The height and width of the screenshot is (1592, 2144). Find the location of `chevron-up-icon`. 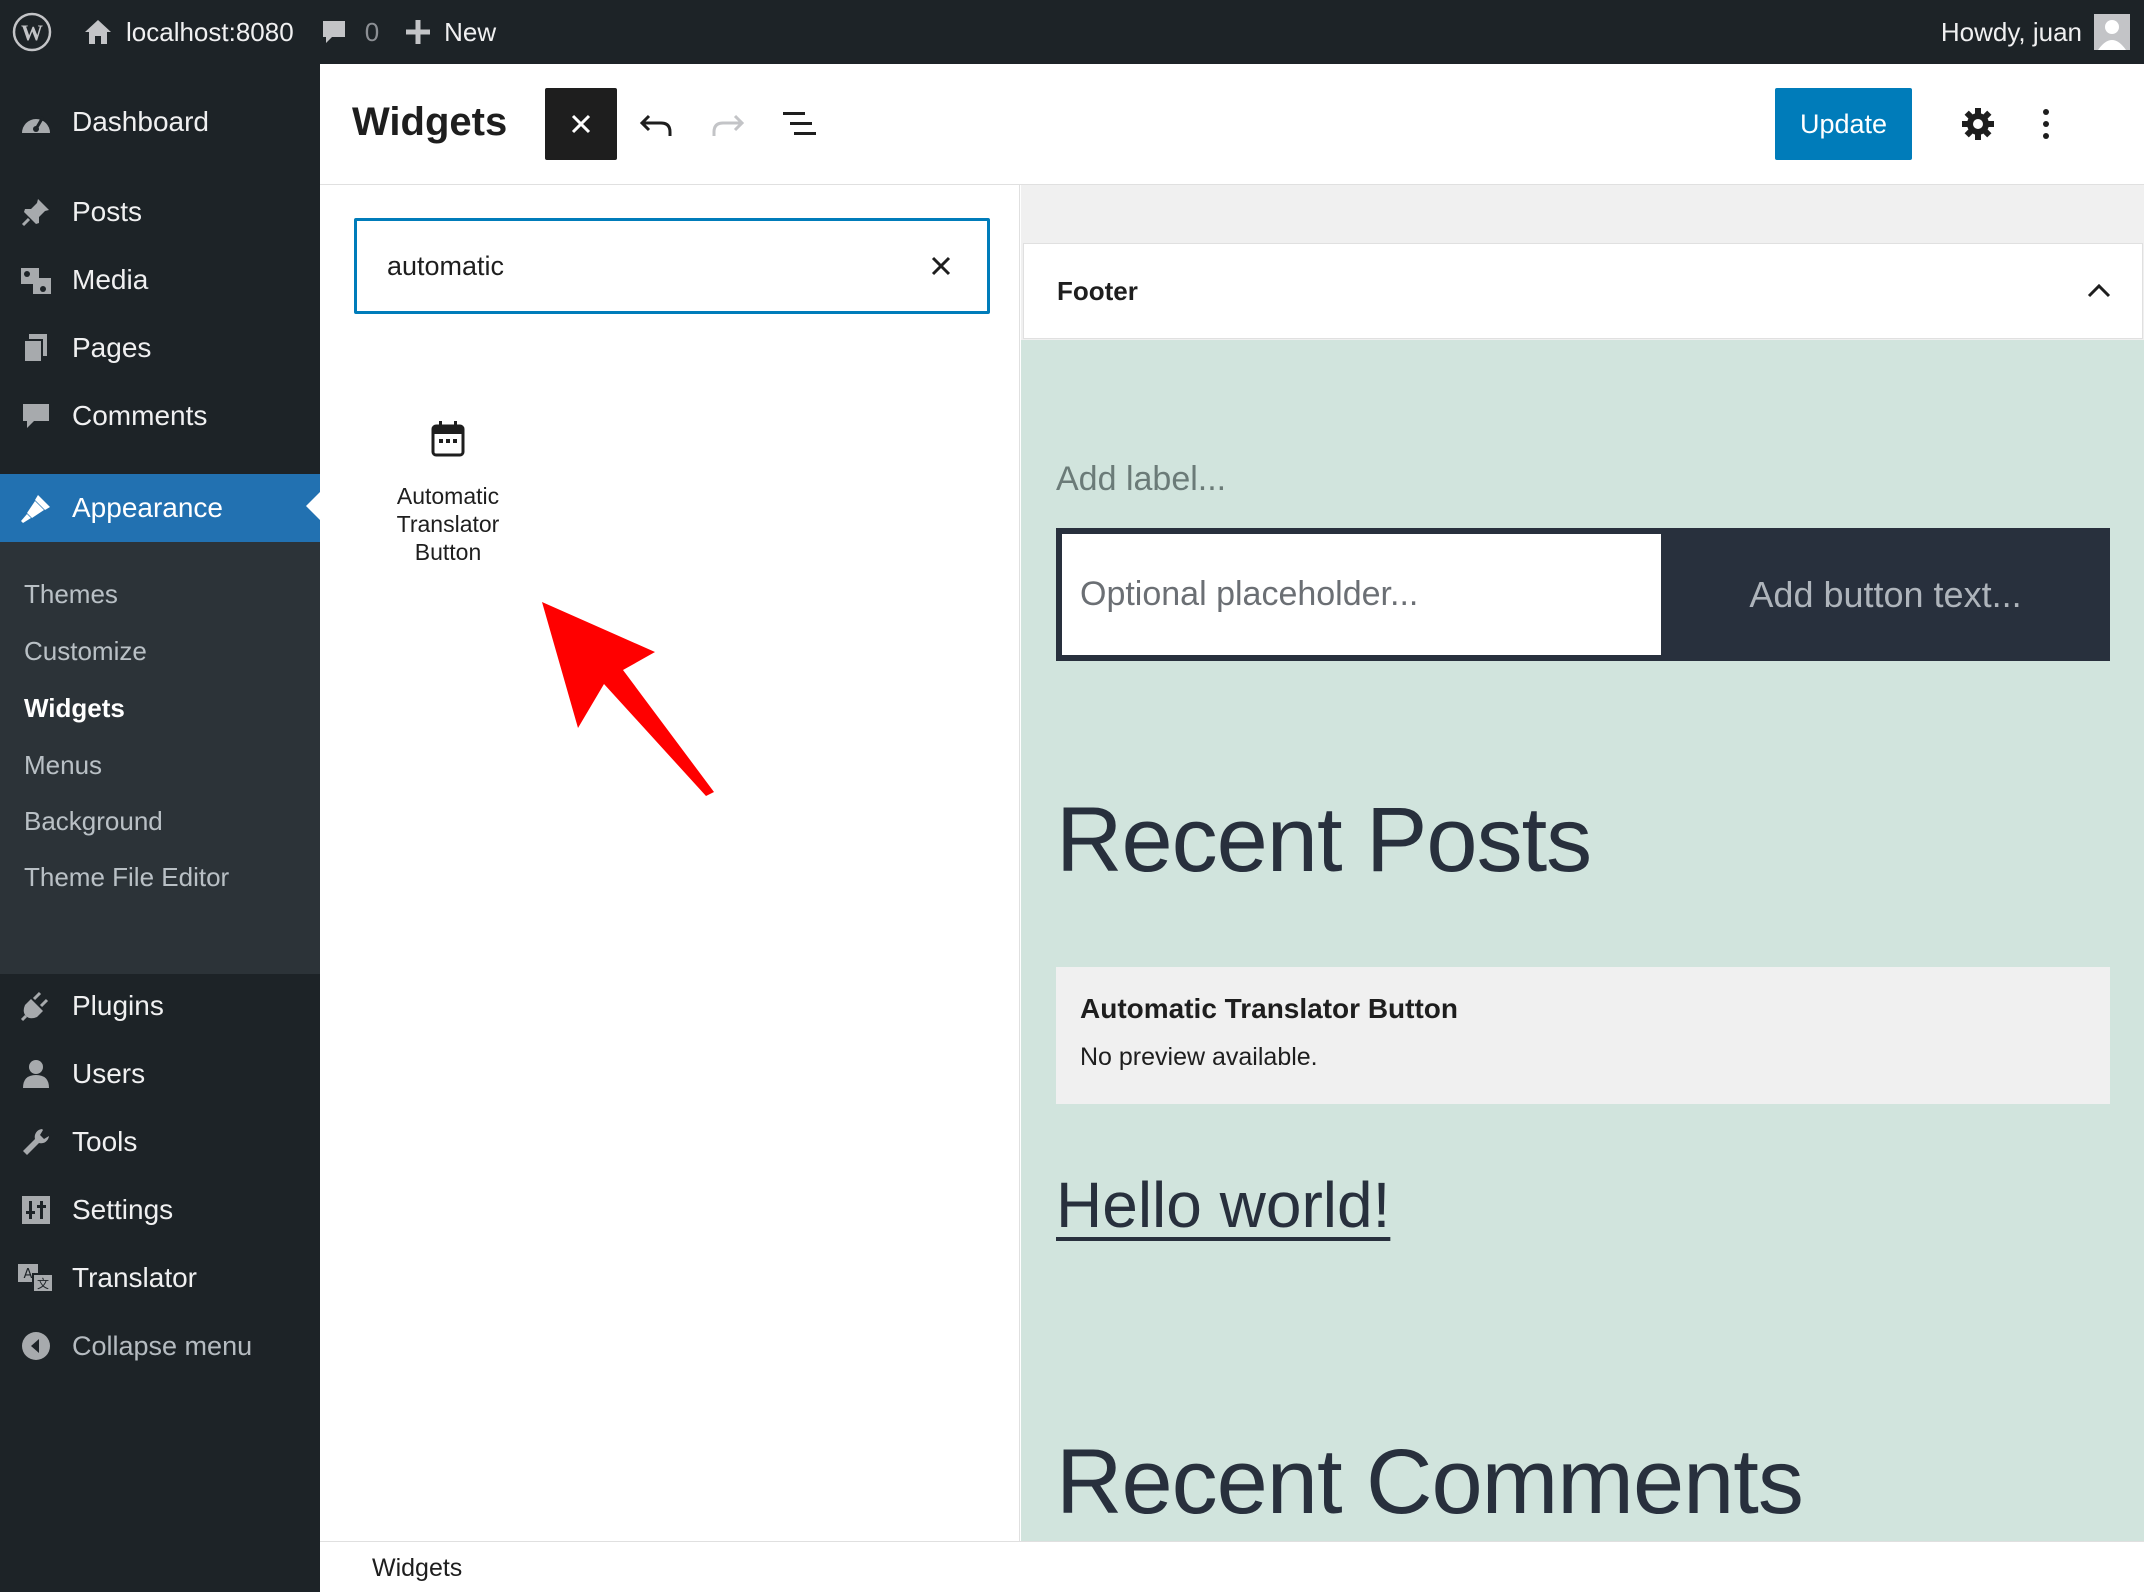

chevron-up-icon is located at coordinates (2099, 291).